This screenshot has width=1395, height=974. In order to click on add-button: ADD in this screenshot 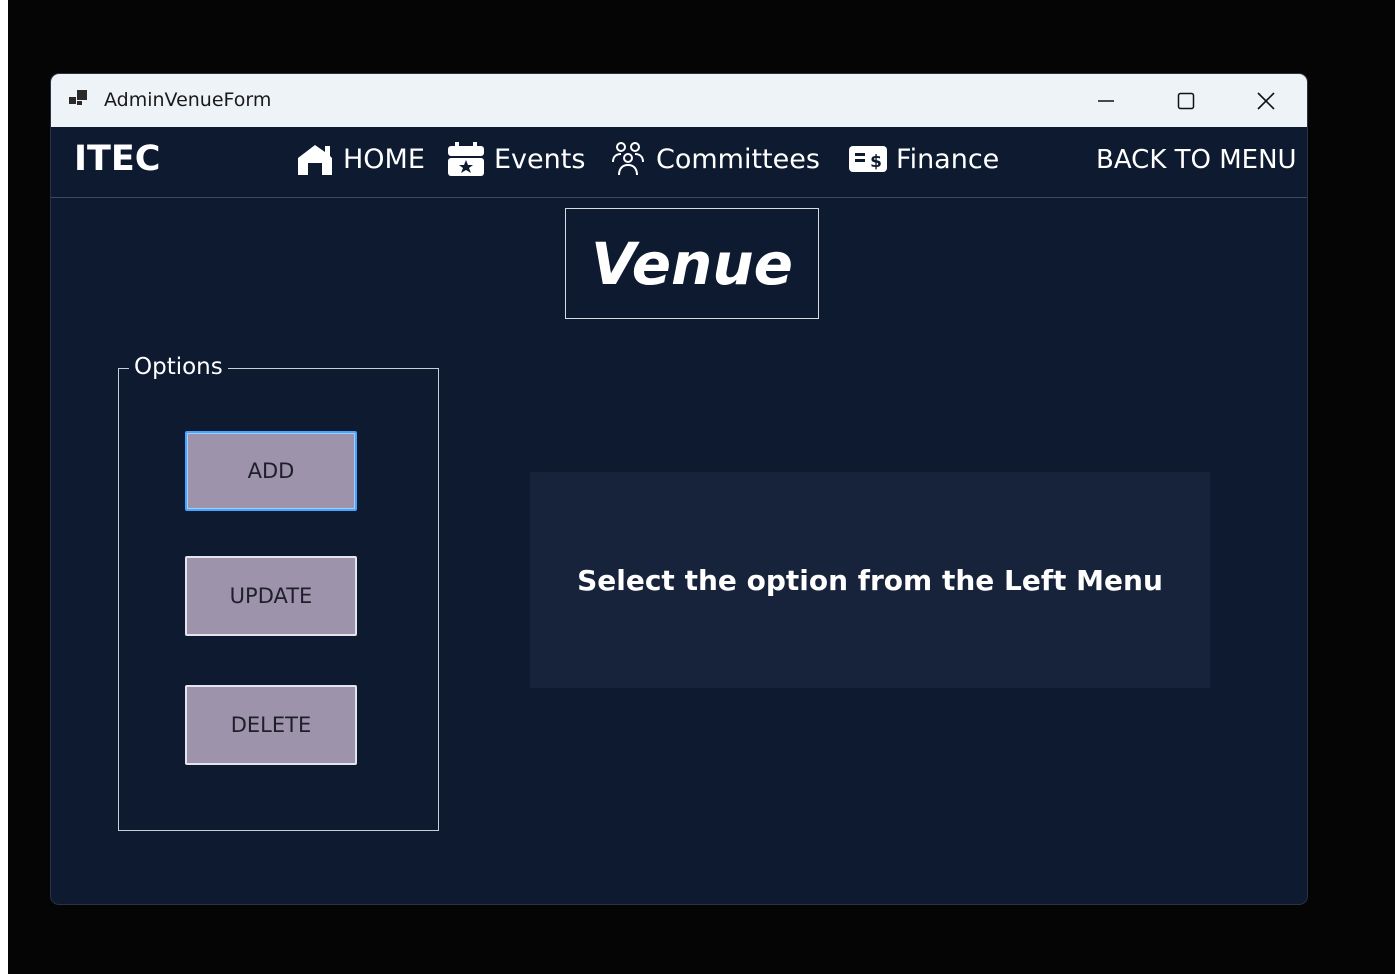, I will do `click(271, 471)`.